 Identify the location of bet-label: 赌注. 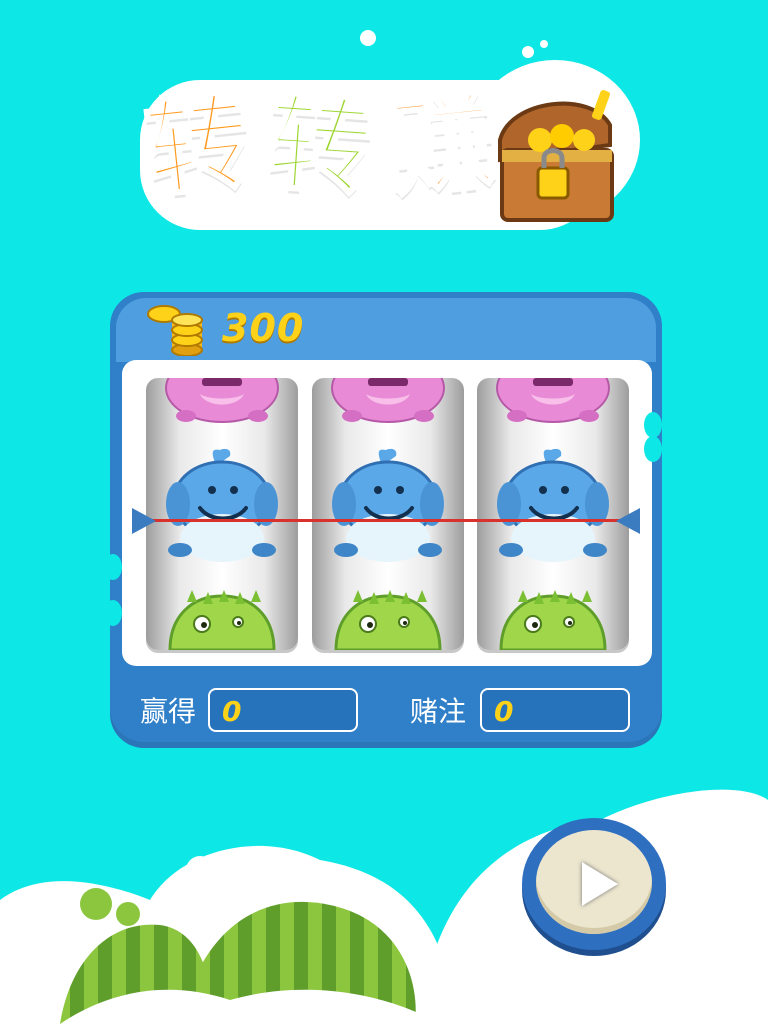
(438, 711).